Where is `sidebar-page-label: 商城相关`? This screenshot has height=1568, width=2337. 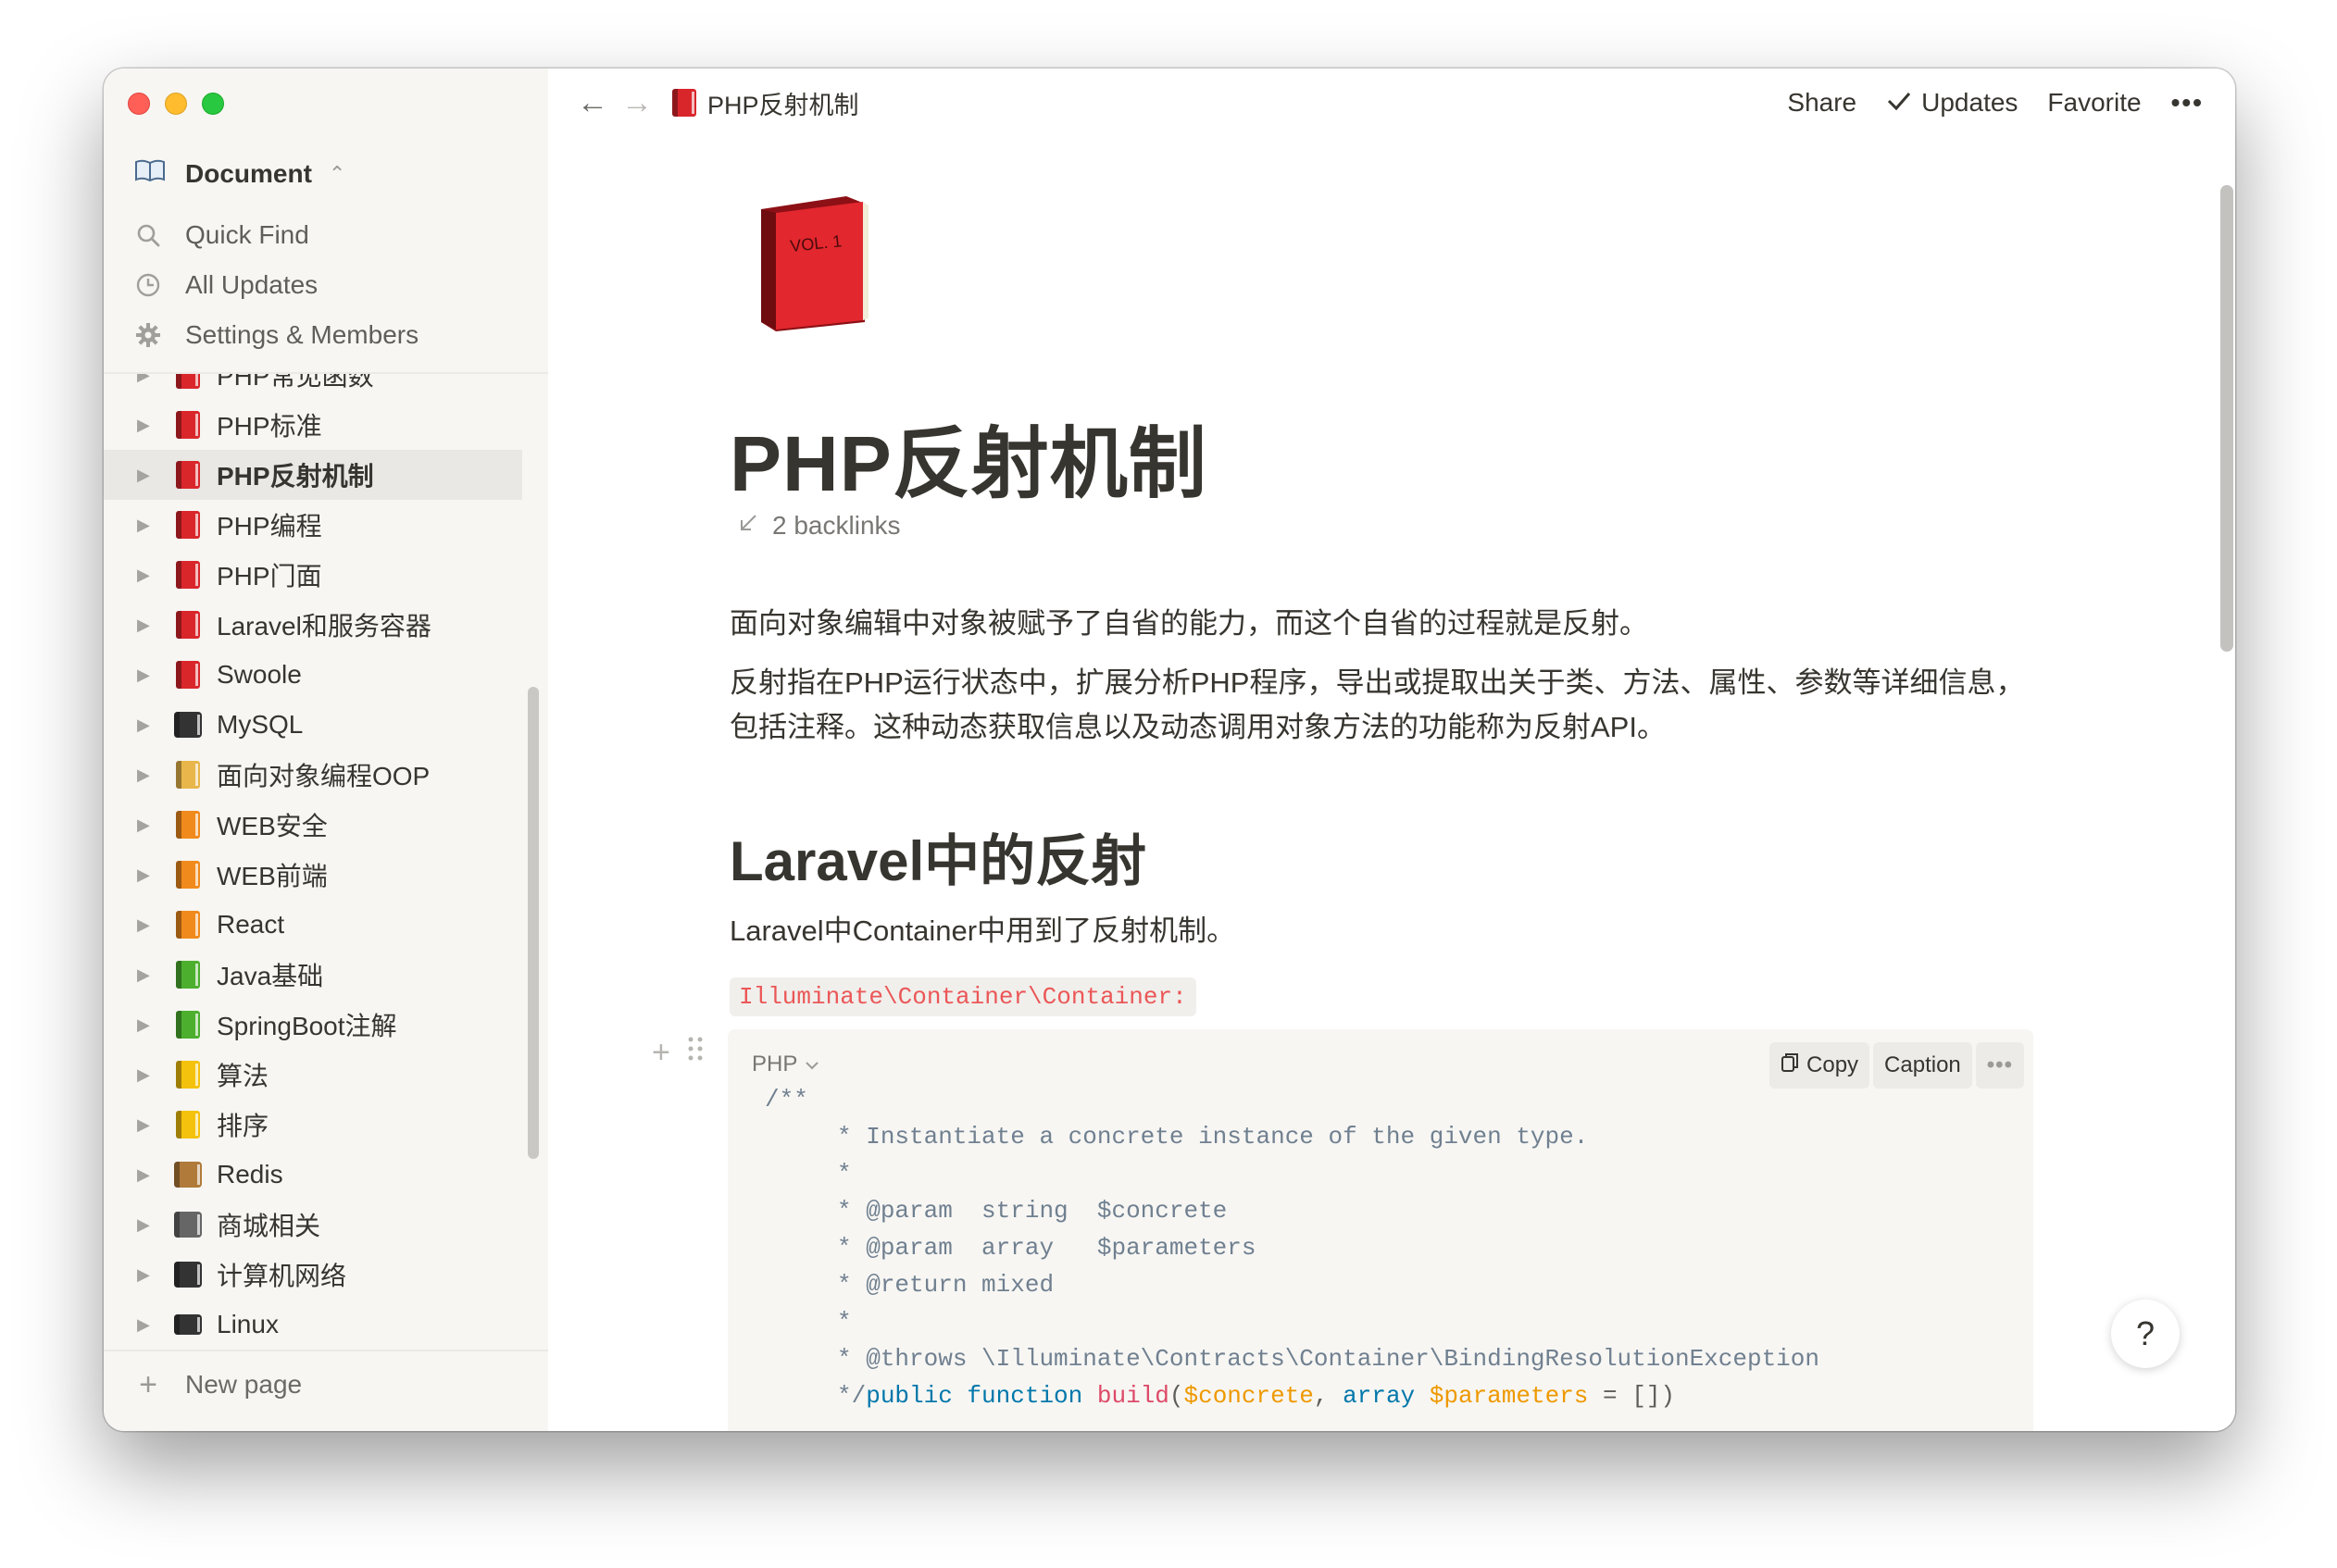
sidebar-page-label: 商城相关 is located at coordinates (269, 1226).